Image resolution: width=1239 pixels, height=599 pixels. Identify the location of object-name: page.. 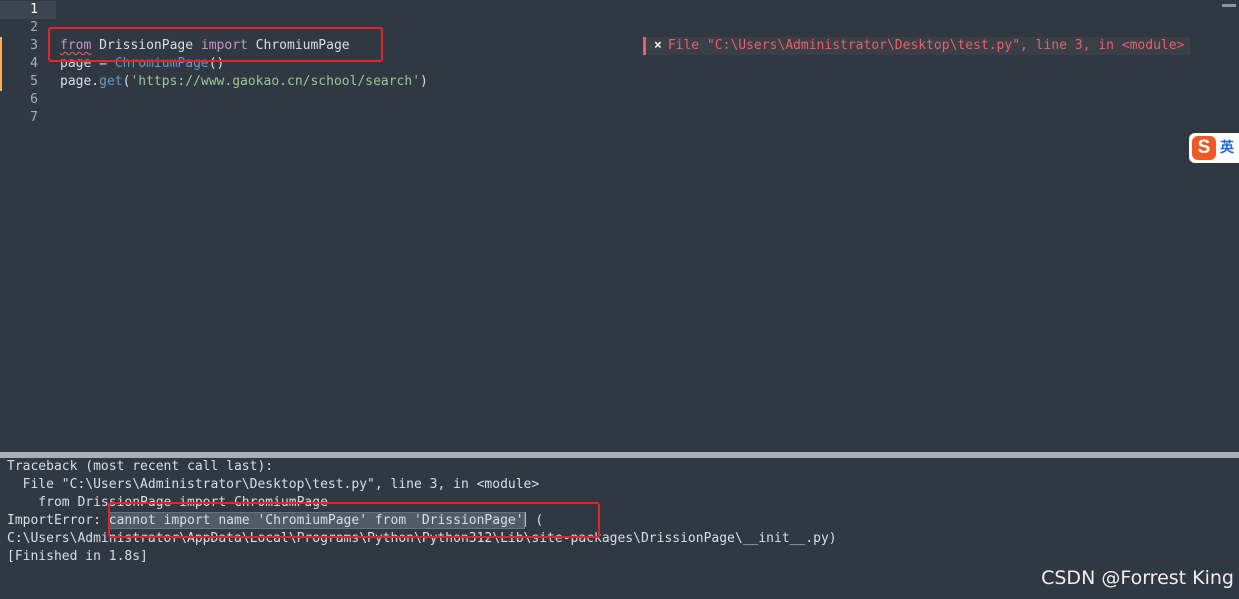
(80, 81).